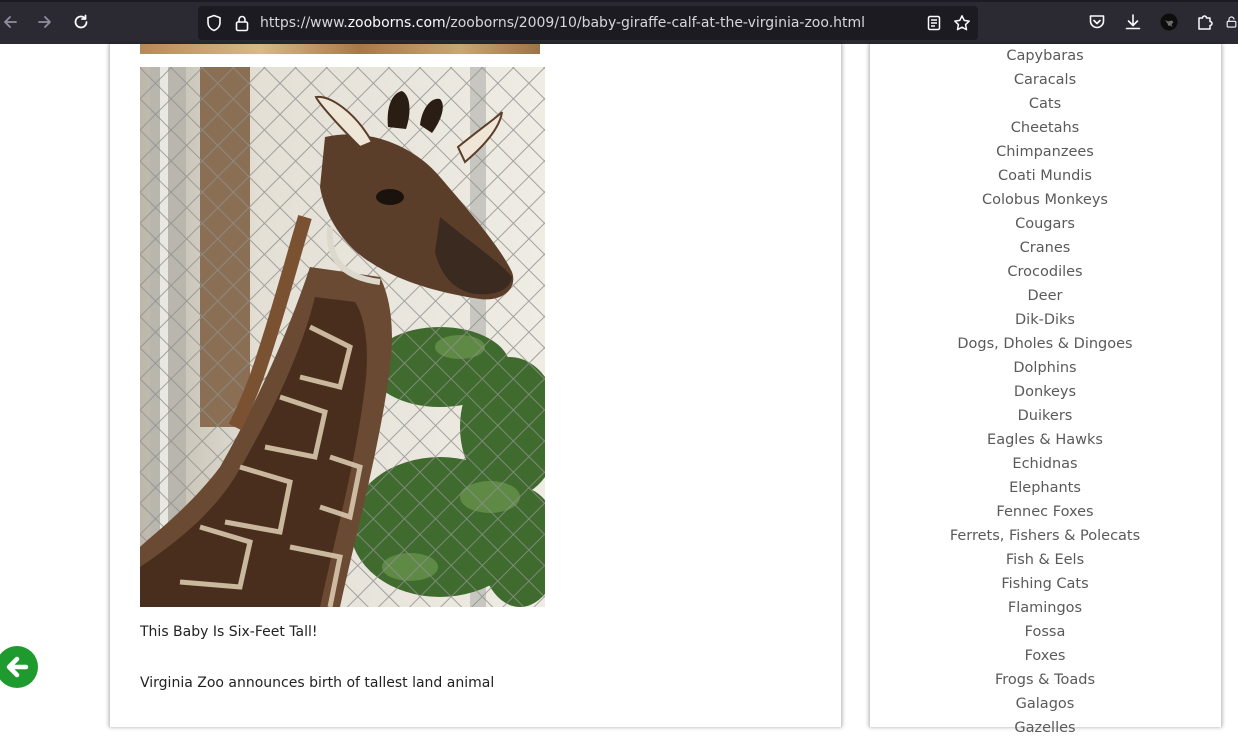  I want to click on category-link: Cats, so click(1045, 104).